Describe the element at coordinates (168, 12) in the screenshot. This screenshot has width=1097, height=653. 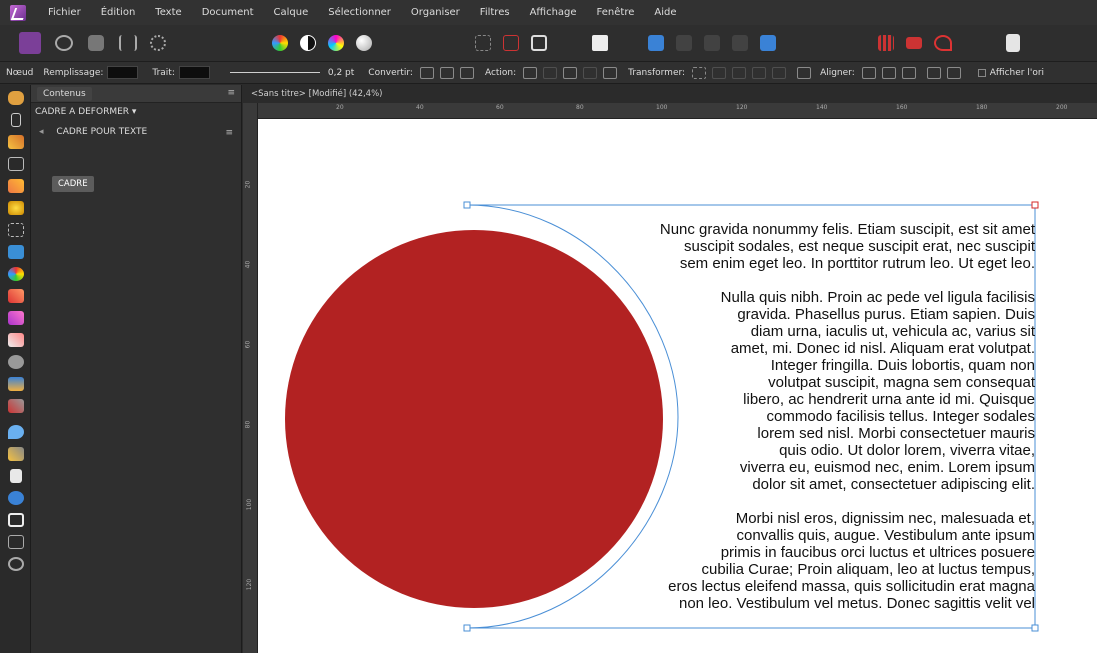
I see `menu-item-2: Texte` at that location.